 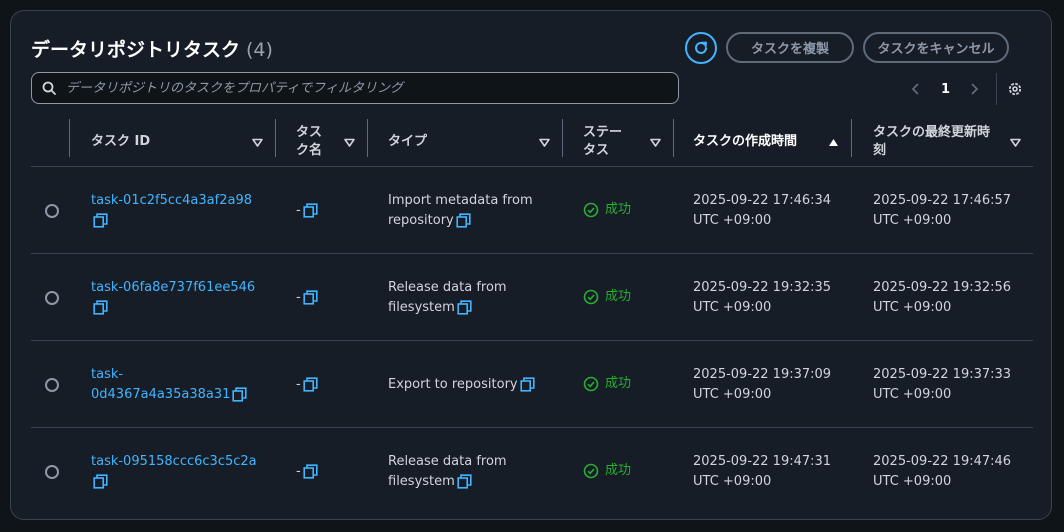 What do you see at coordinates (309, 150) in the screenshot?
I see `column-label-task-name-line2: ク名` at bounding box center [309, 150].